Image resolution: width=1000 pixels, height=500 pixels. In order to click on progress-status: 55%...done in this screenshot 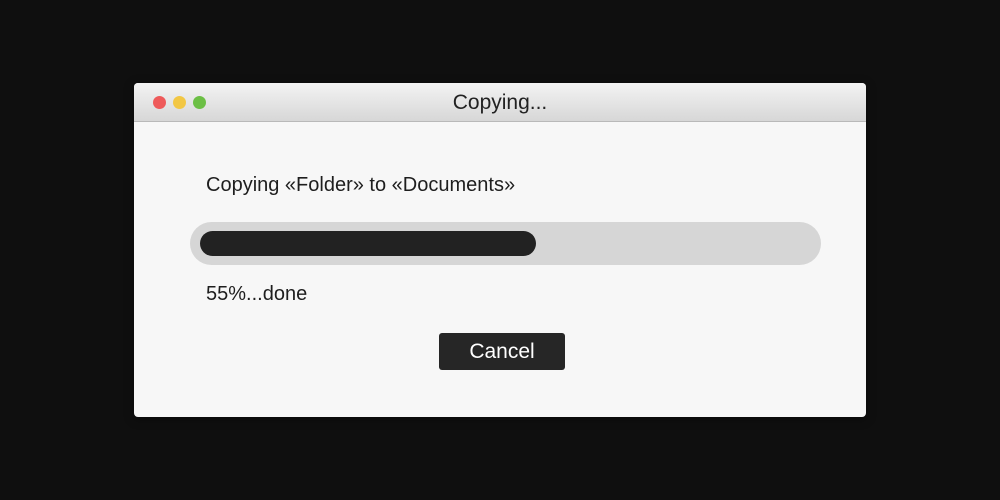, I will do `click(257, 294)`.